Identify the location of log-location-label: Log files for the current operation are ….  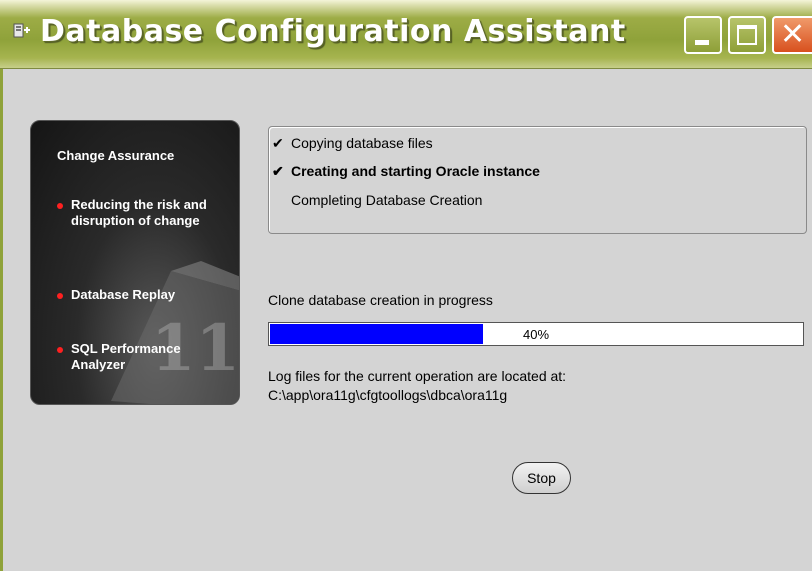
(417, 376).